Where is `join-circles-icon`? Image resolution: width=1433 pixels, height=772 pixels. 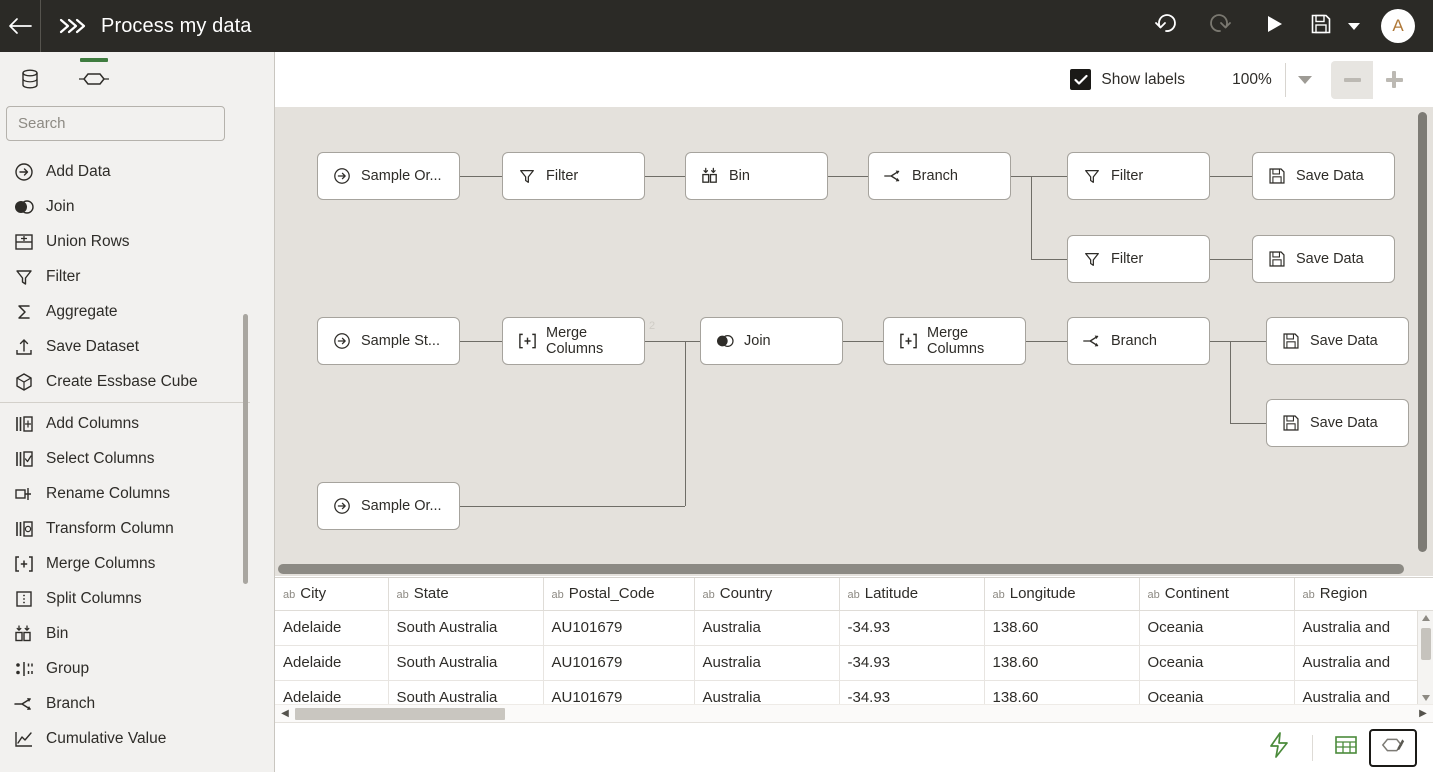 join-circles-icon is located at coordinates (24, 207).